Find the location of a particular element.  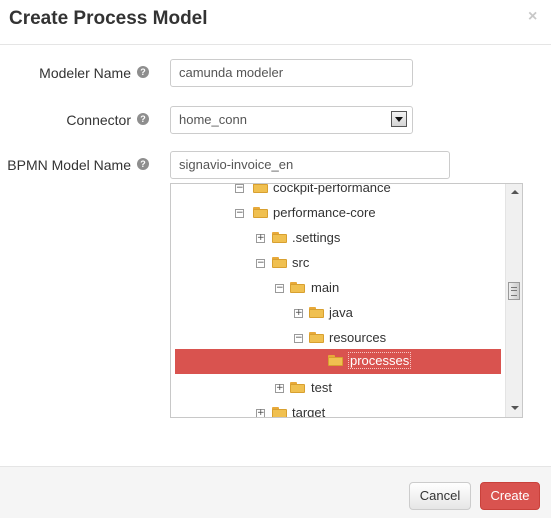

scroll-up-icon is located at coordinates (515, 192).